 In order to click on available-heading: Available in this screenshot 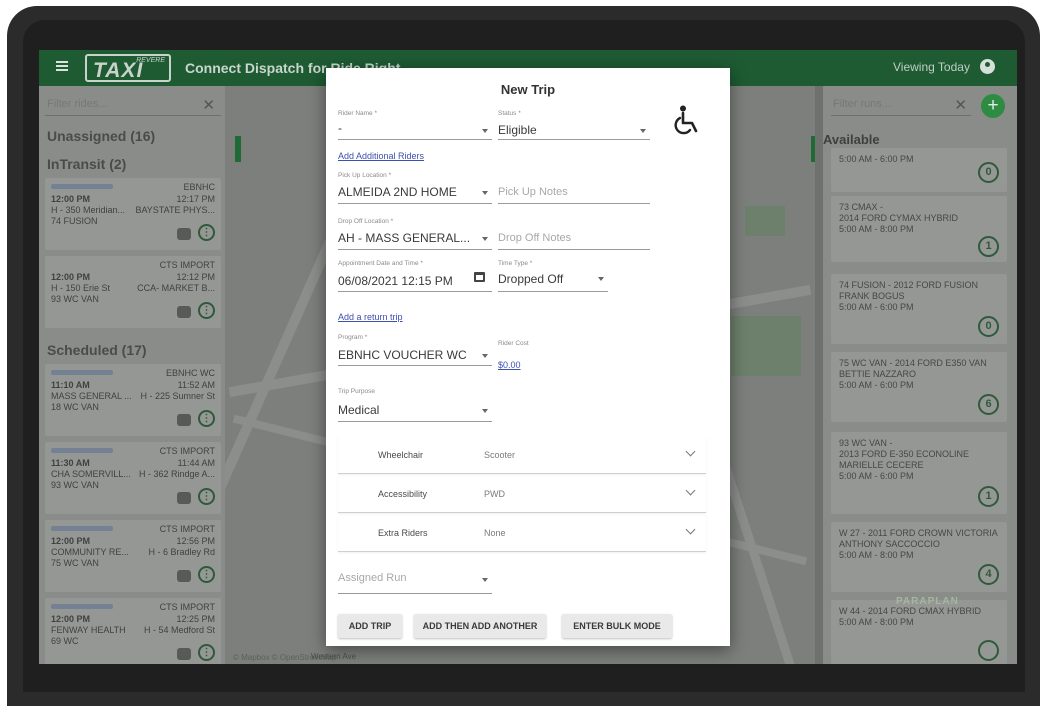, I will do `click(851, 139)`.